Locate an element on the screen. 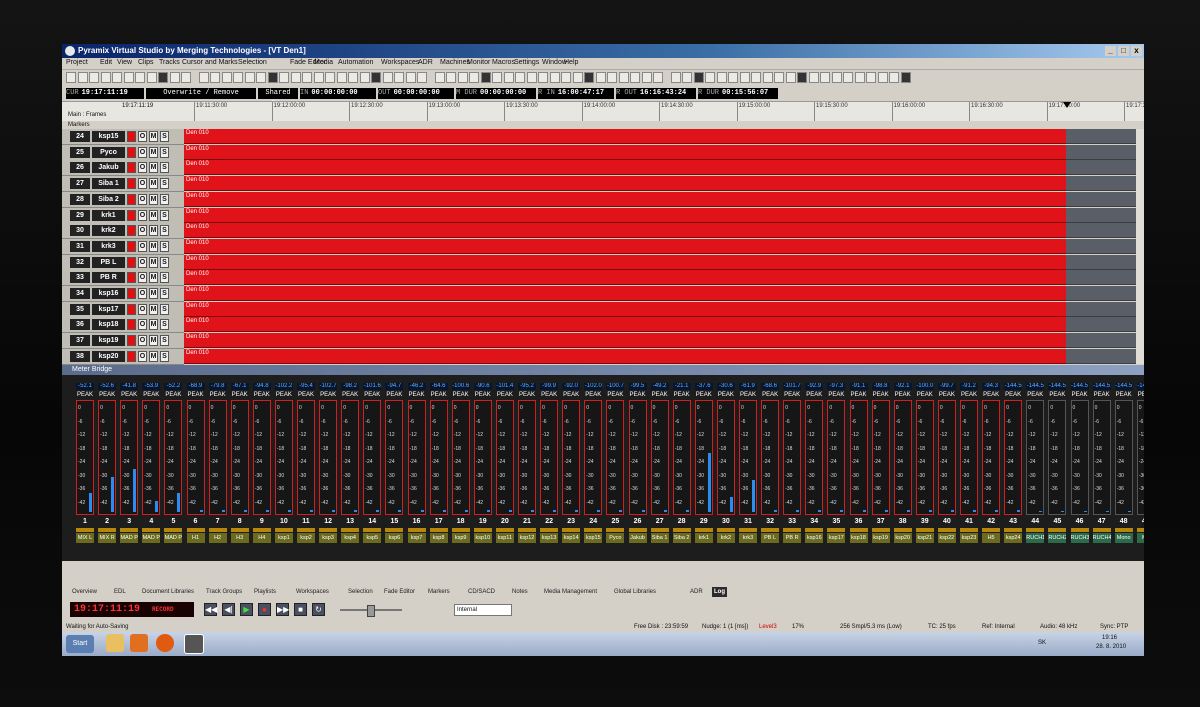 This screenshot has height=707, width=1200. edit-mode: Overwrite / Remove is located at coordinates (201, 93).